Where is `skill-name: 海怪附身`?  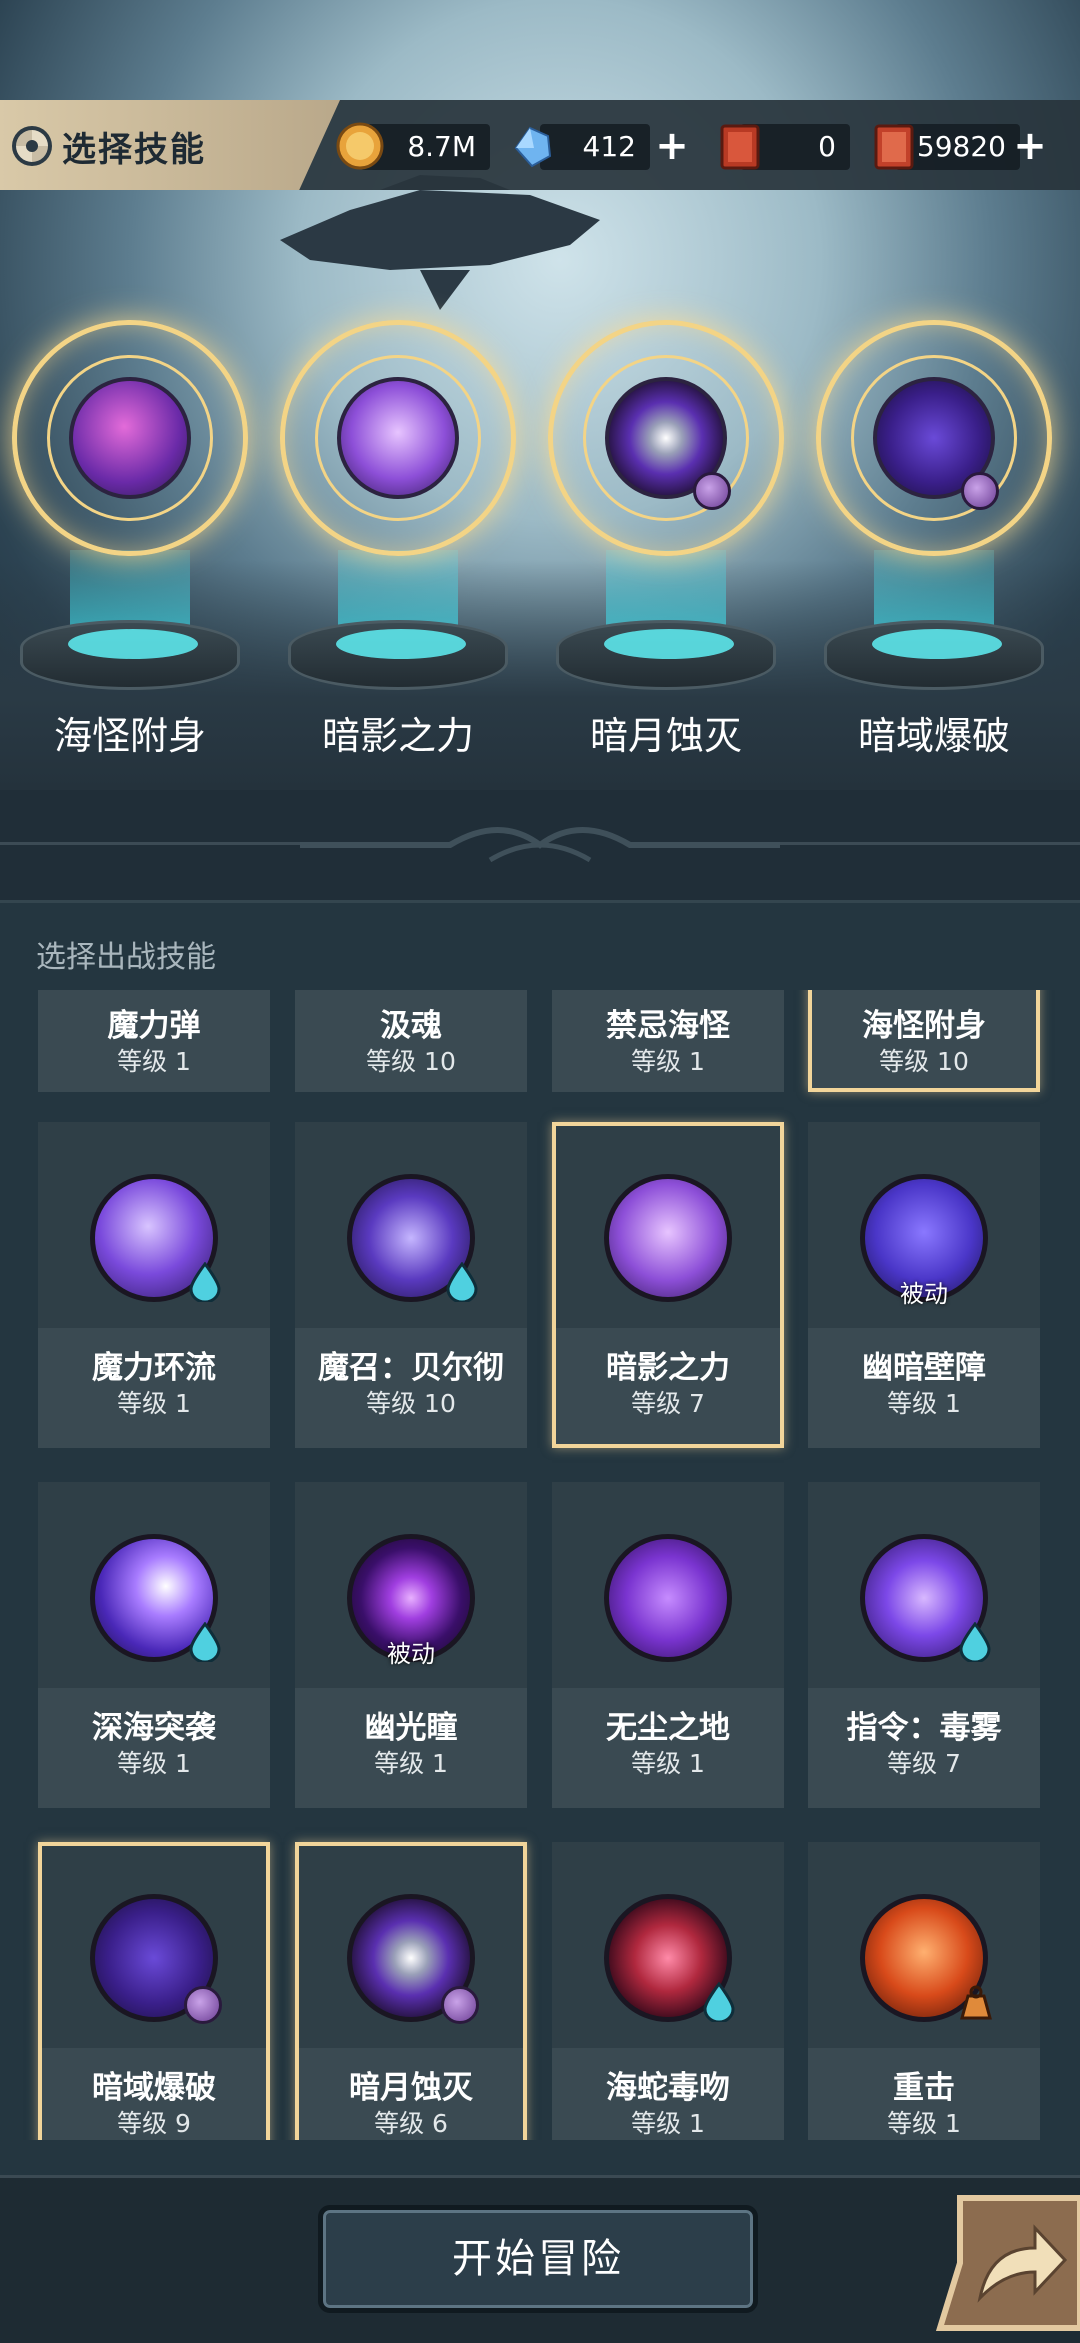 skill-name: 海怪附身 is located at coordinates (924, 1026).